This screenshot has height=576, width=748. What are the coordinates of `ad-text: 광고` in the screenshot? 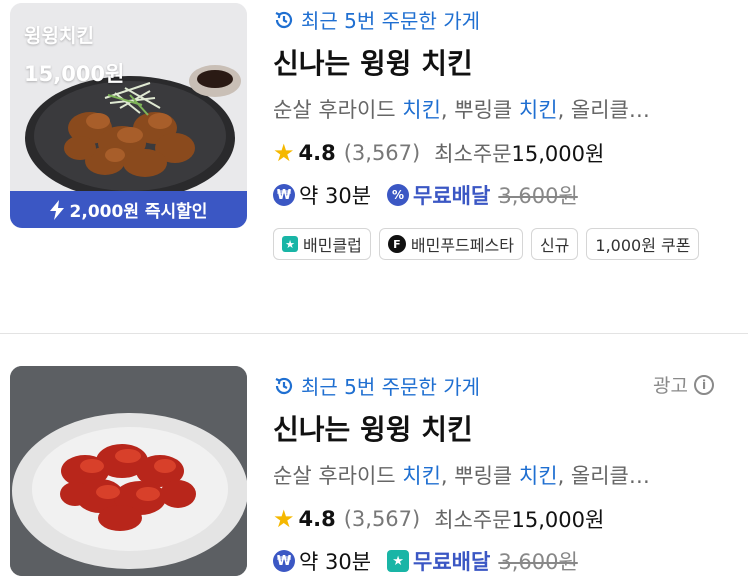 It's located at (670, 386).